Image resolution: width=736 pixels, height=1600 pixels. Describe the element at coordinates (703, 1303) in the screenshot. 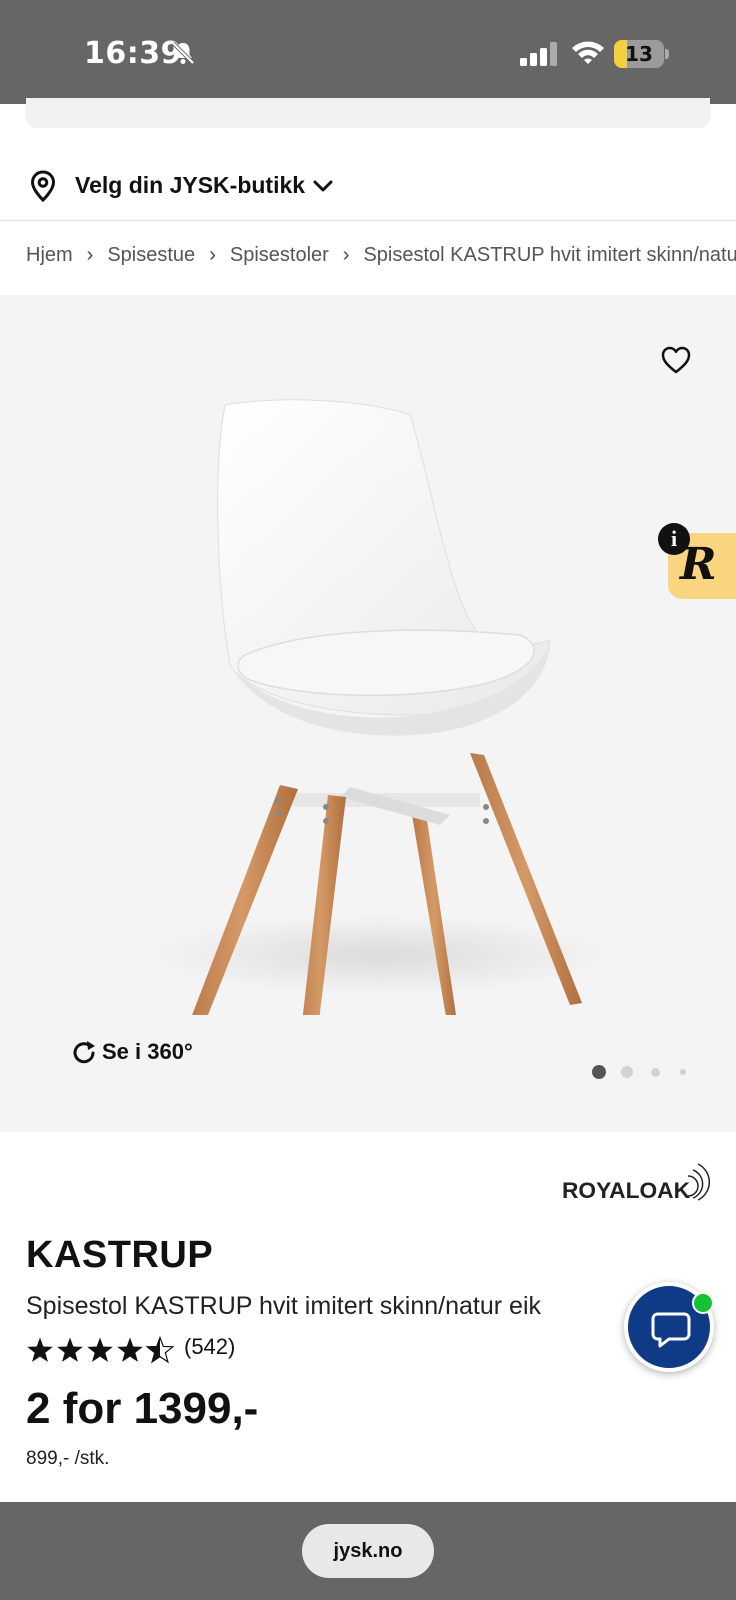

I see `online-status-dot` at that location.